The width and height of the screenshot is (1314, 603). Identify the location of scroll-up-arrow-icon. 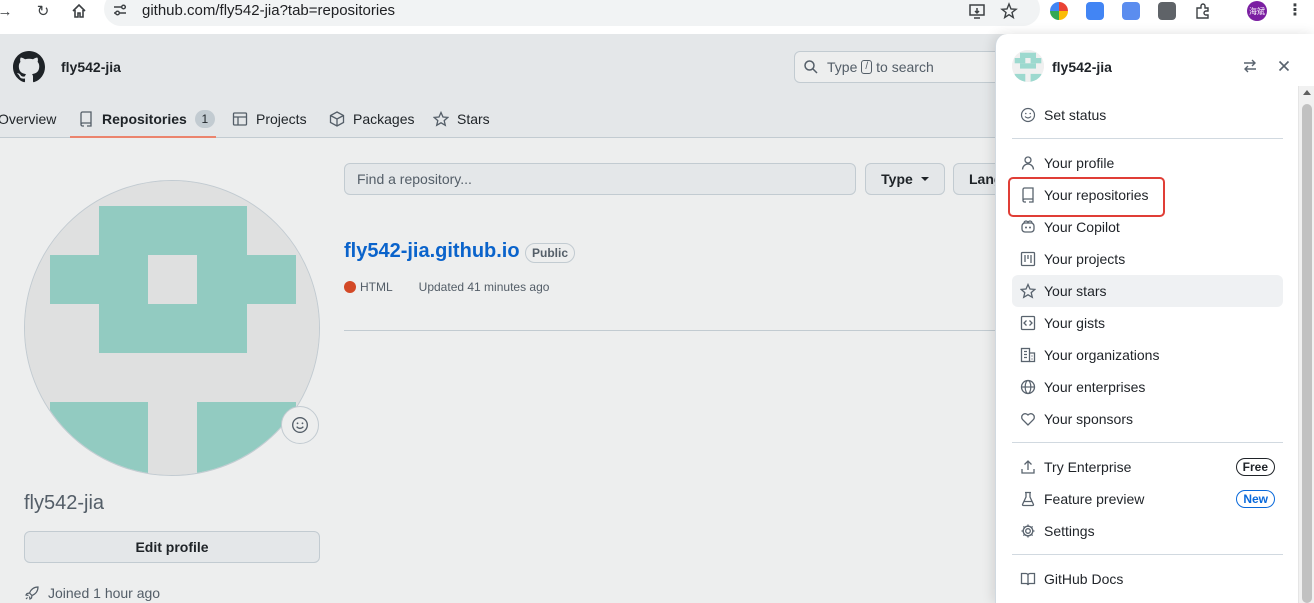
(1307, 92).